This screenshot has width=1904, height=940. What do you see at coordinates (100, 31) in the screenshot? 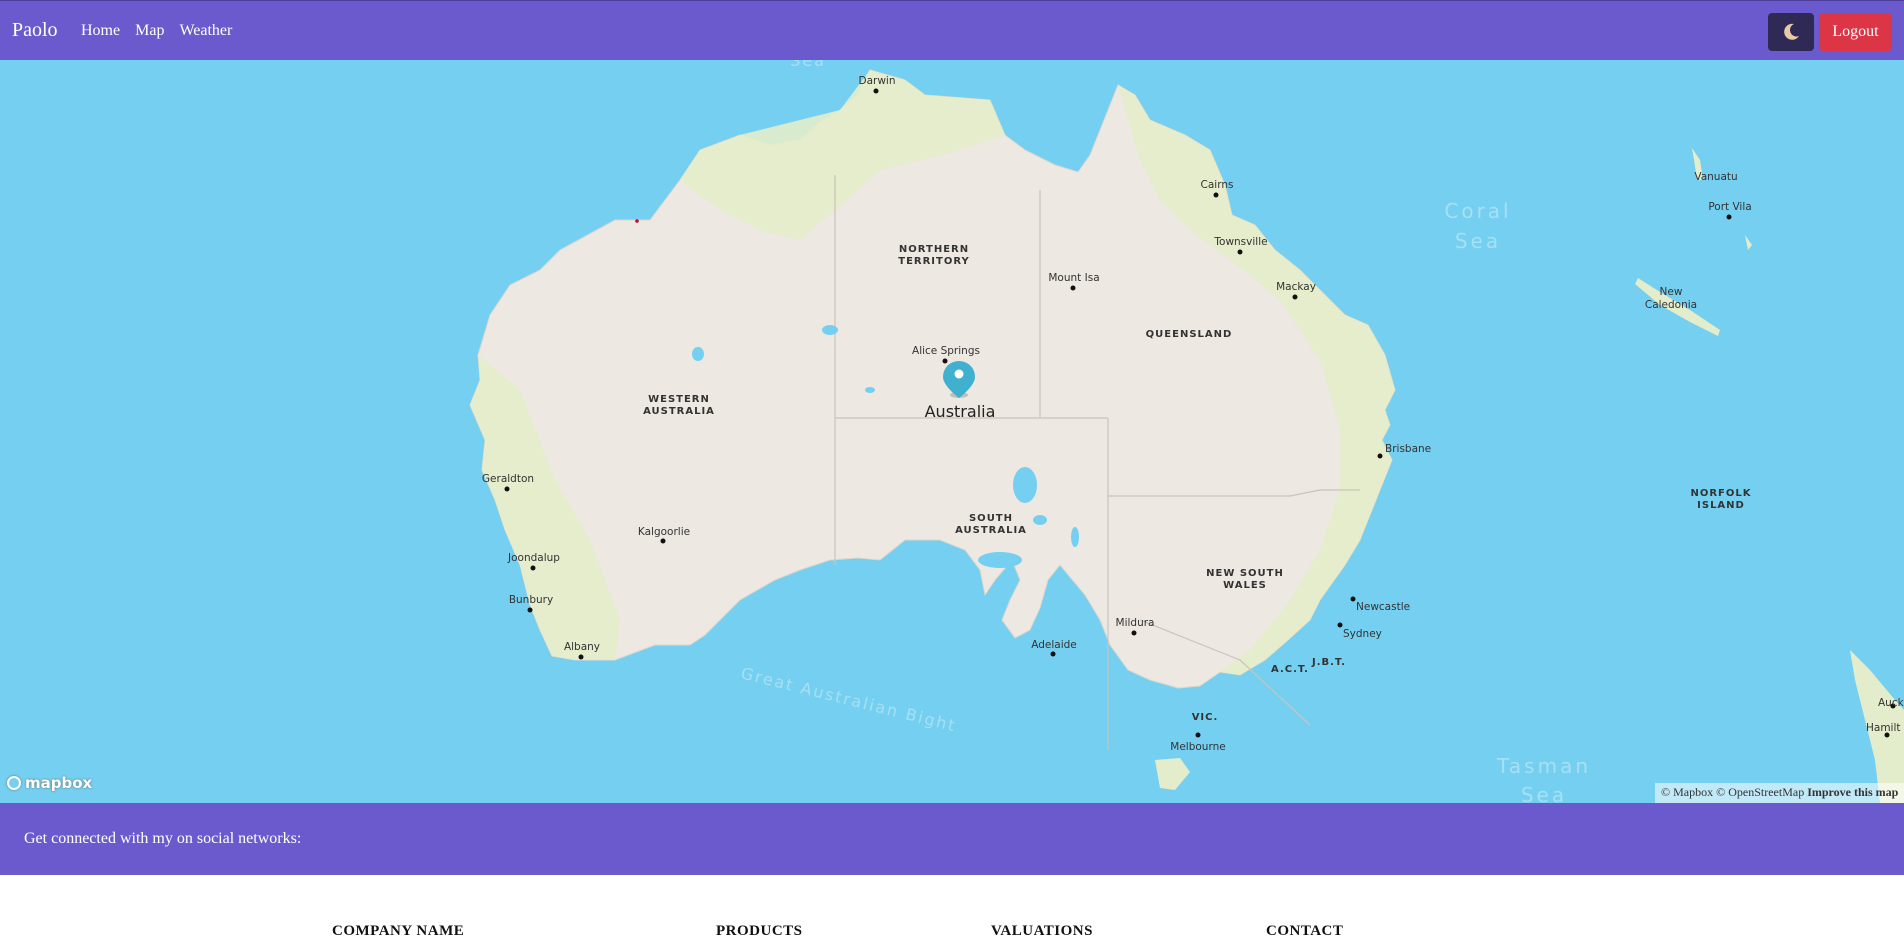
I see `nav-link-home: Home` at bounding box center [100, 31].